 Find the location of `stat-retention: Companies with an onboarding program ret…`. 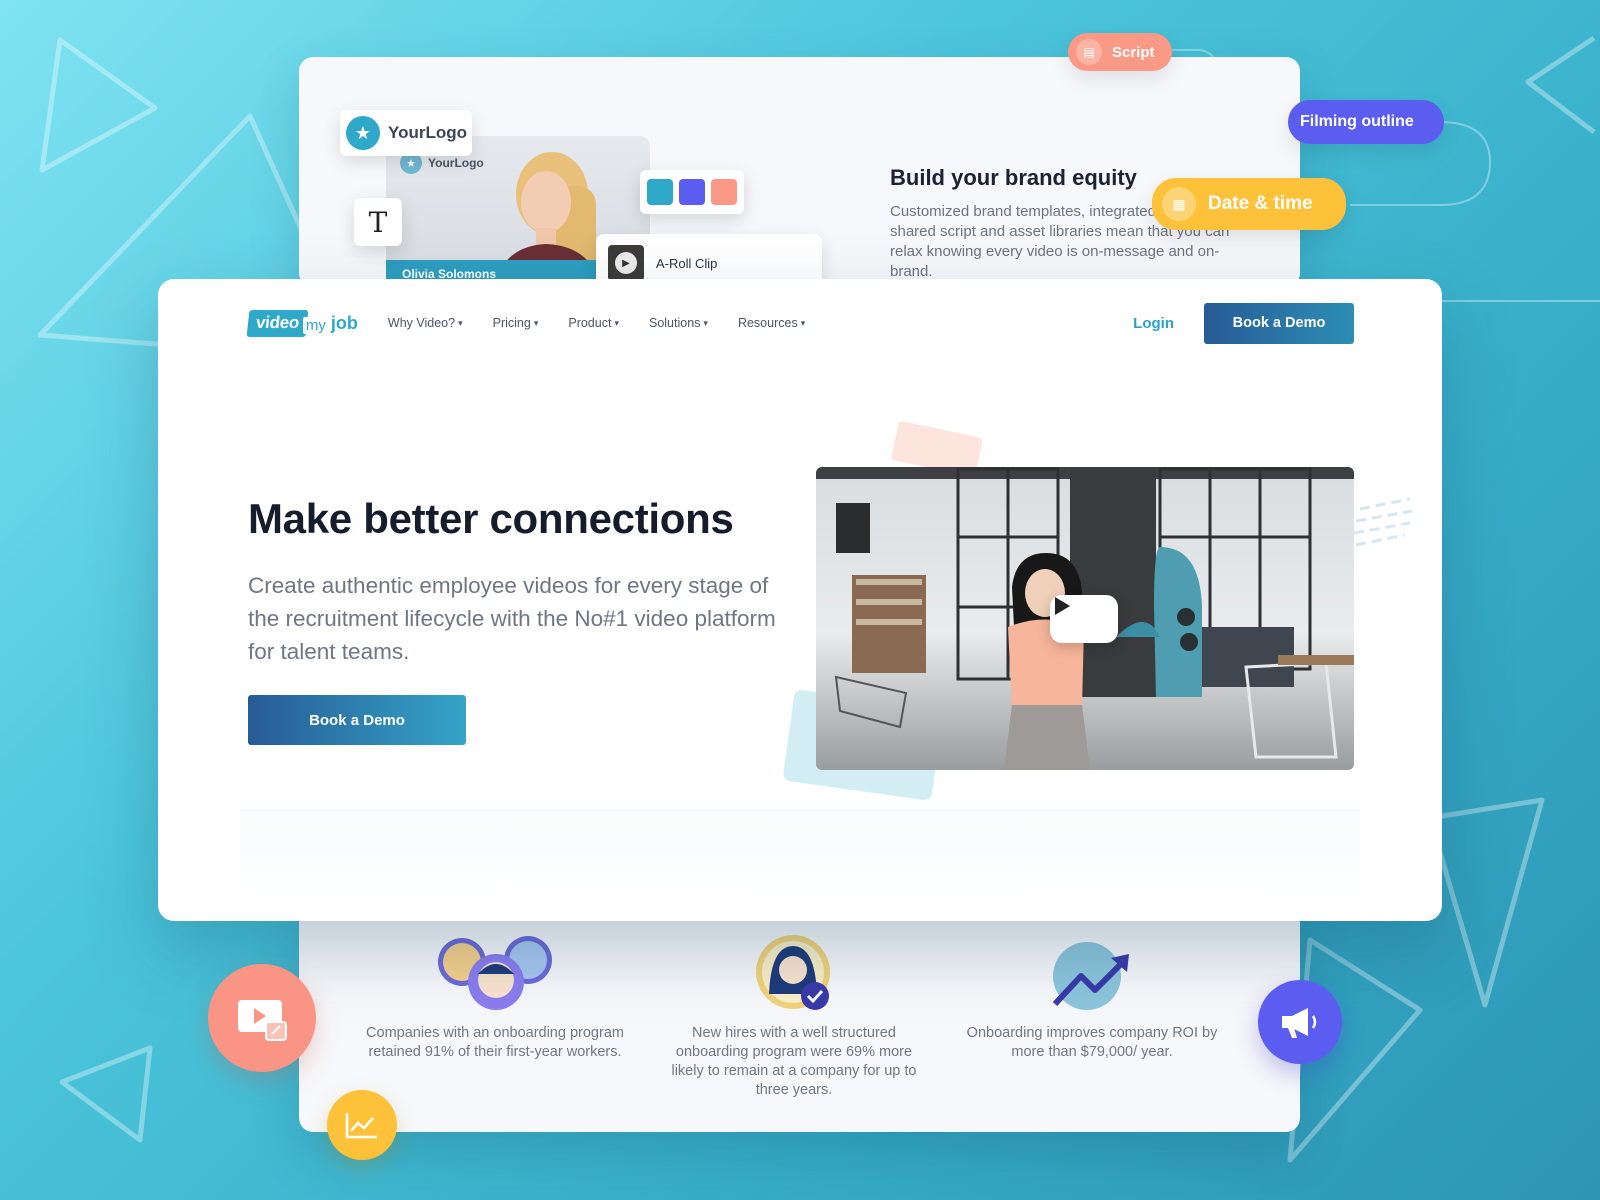

stat-retention: Companies with an onboarding program ret… is located at coordinates (495, 998).